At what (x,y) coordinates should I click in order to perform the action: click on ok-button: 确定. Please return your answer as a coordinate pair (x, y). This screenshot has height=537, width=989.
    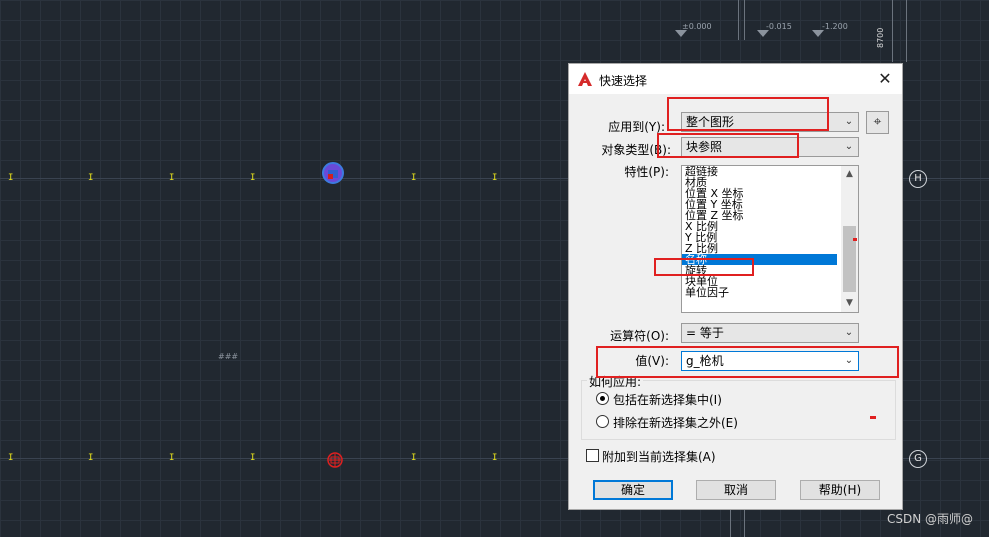
    Looking at the image, I should click on (633, 490).